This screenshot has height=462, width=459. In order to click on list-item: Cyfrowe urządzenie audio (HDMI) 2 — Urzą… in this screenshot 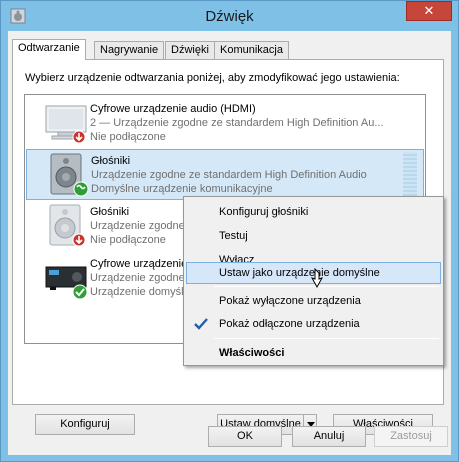, I will do `click(225, 123)`.